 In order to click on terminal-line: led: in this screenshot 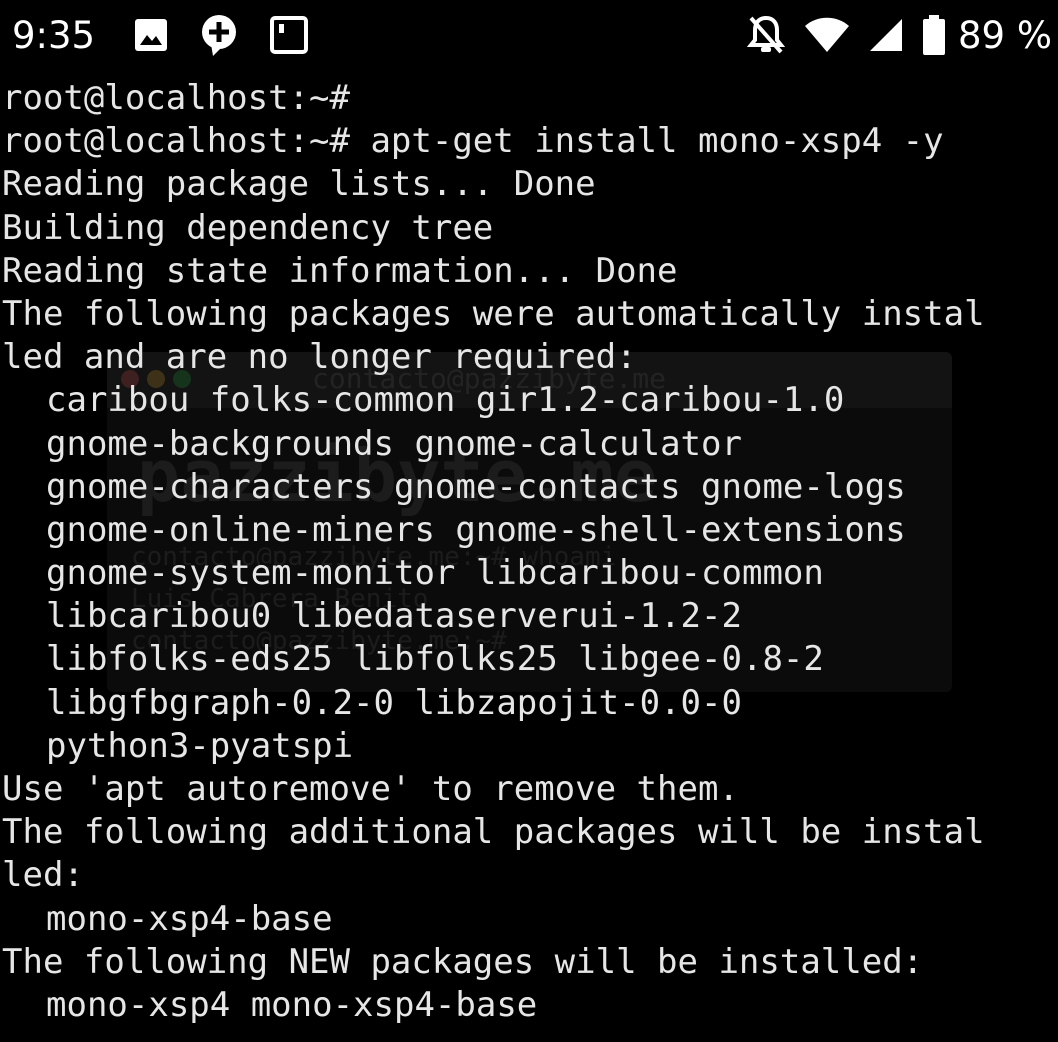, I will do `click(43, 875)`.